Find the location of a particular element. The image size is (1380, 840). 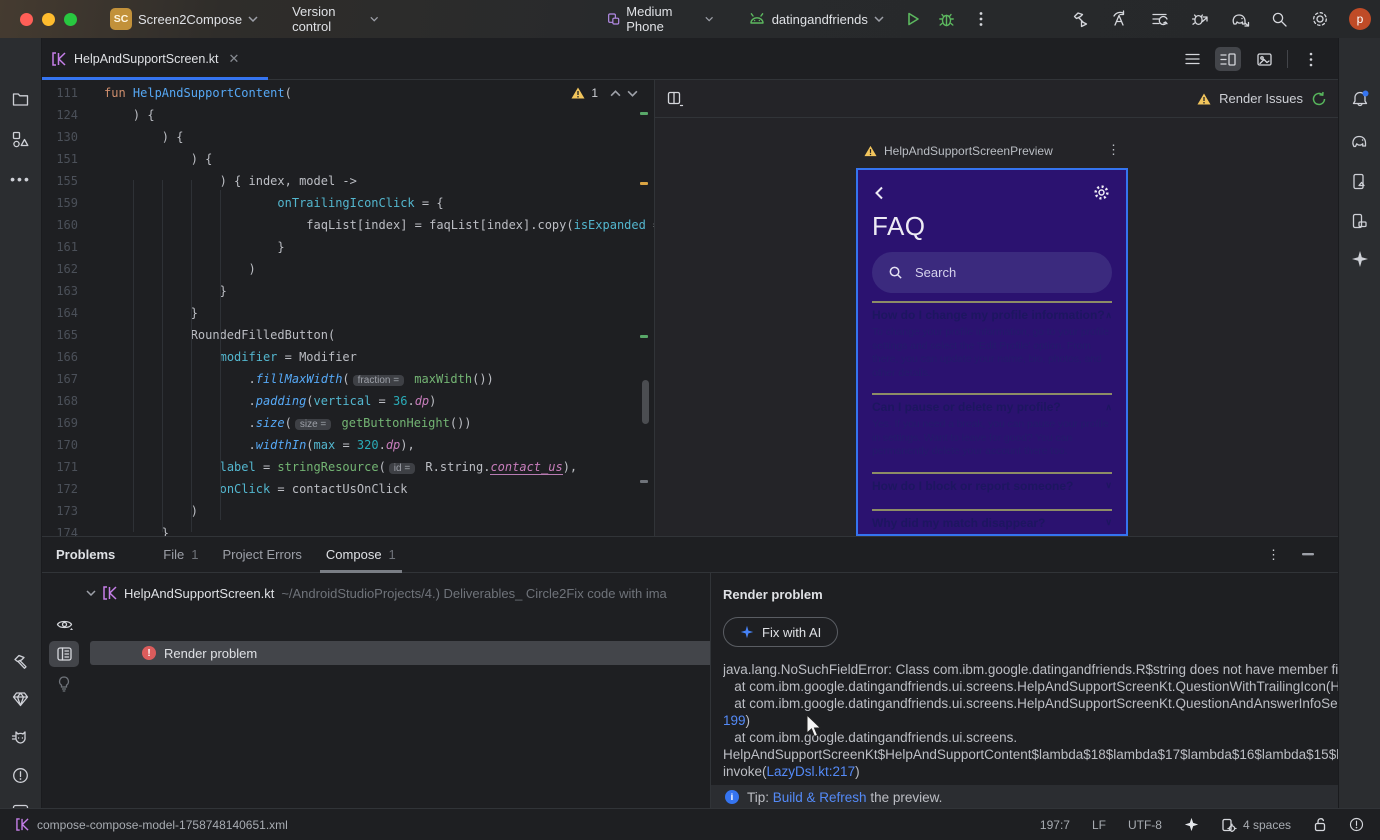

ellipsis-icon: ••• is located at coordinates (20, 179).